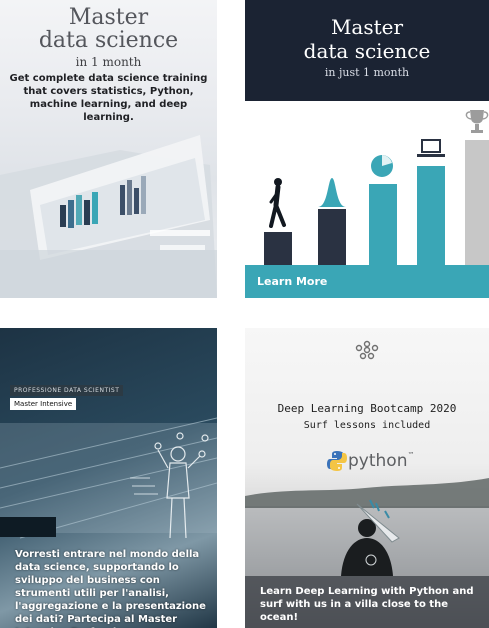 This screenshot has width=489, height=628. Describe the element at coordinates (108, 40) in the screenshot. I see `title-line-2: data science` at that location.